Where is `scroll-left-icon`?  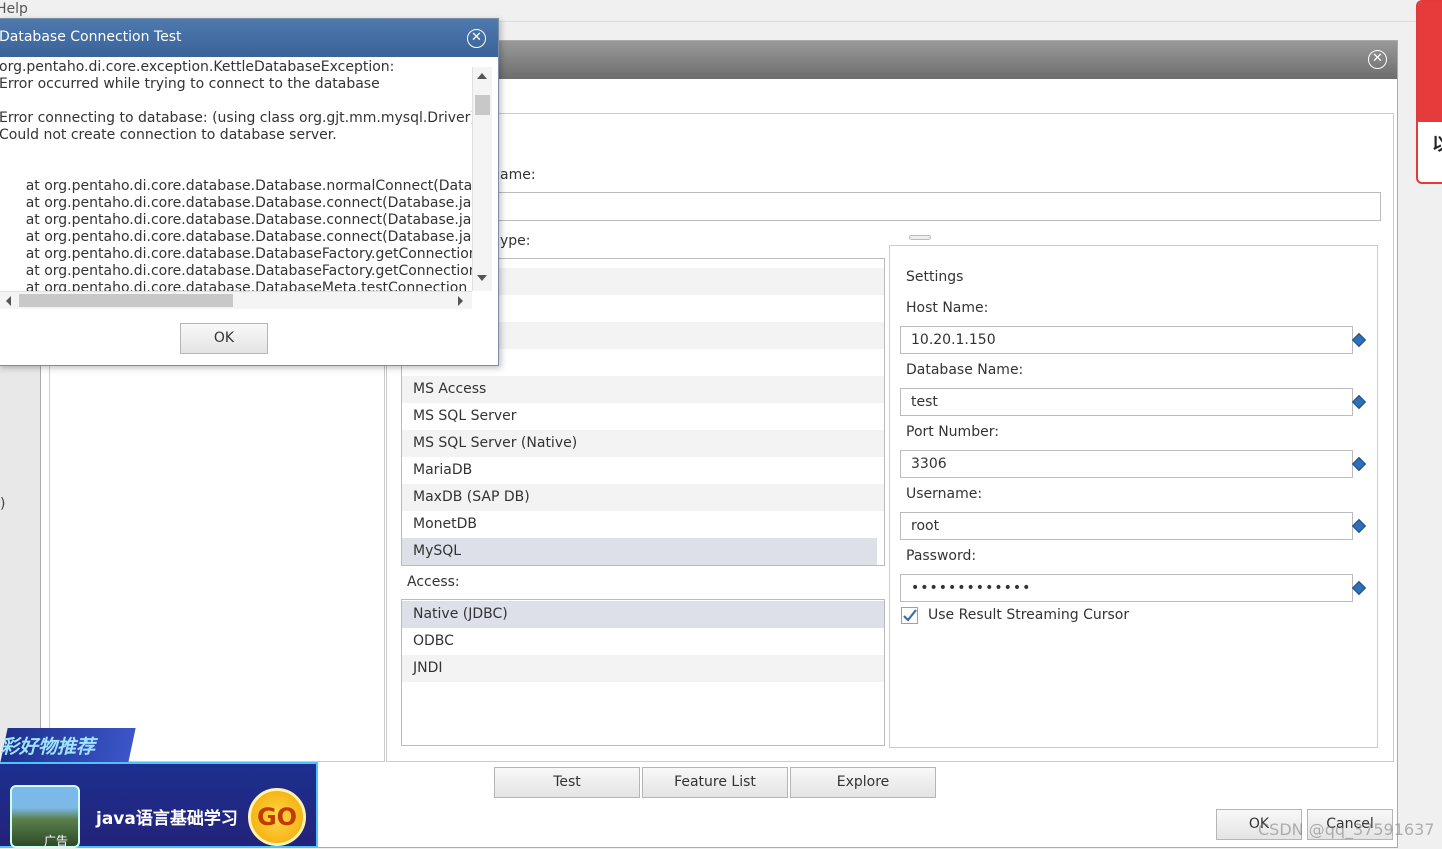
scroll-left-icon is located at coordinates (8, 301).